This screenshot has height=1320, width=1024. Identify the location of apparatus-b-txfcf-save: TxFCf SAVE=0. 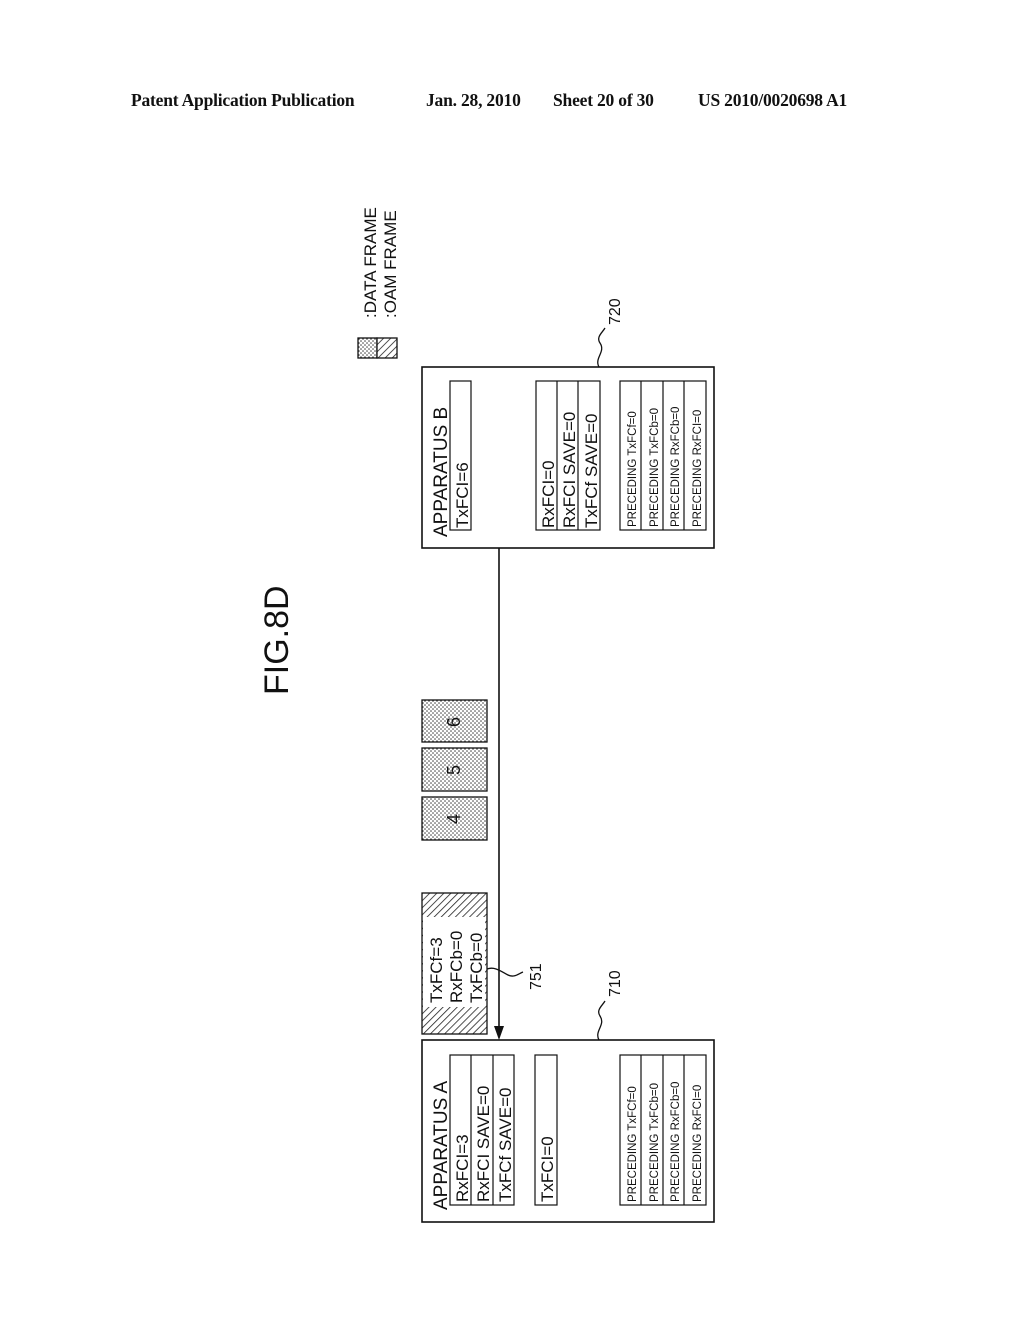
(591, 471).